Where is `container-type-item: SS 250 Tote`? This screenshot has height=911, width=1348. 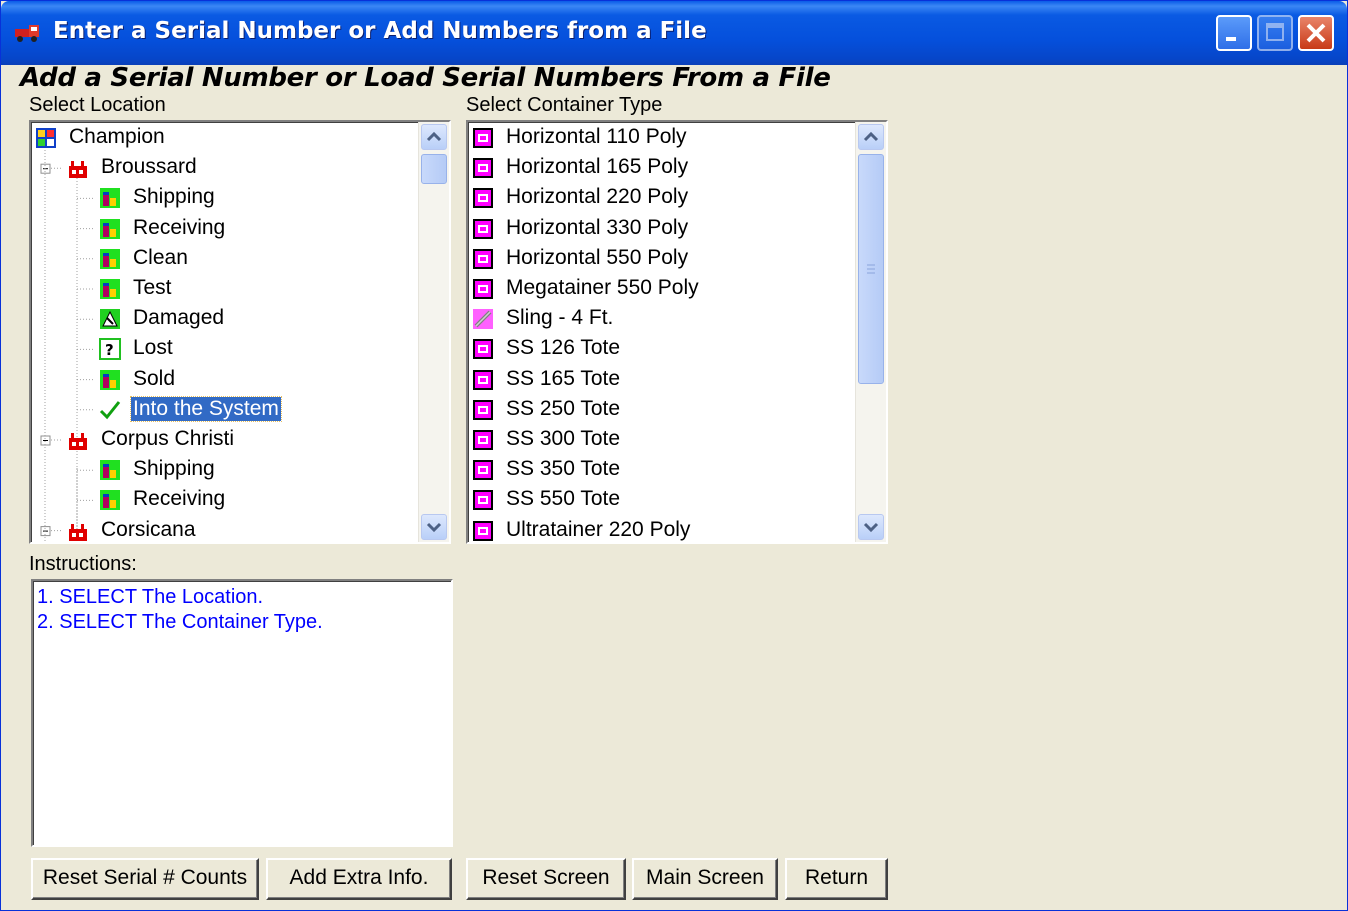 container-type-item: SS 250 Tote is located at coordinates (662, 410).